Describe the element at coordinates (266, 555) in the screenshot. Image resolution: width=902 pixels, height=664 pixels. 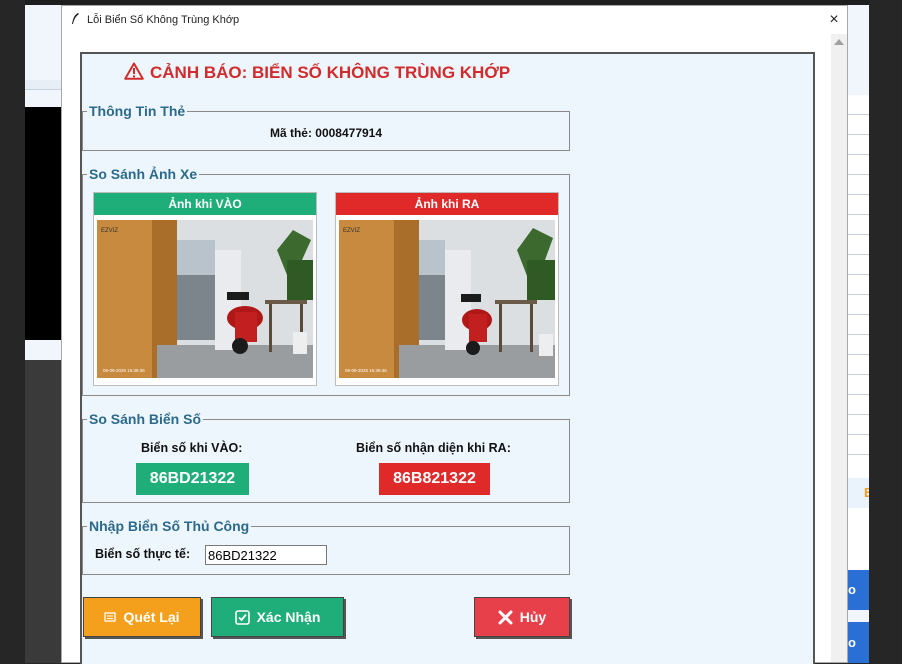
I see `actual-plate-input` at that location.